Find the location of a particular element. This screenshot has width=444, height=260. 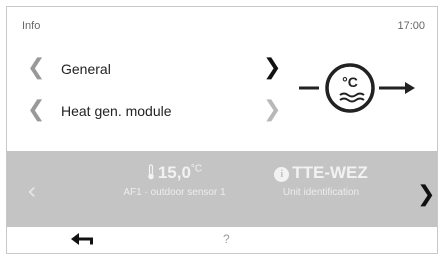

help-button: ? is located at coordinates (226, 239).